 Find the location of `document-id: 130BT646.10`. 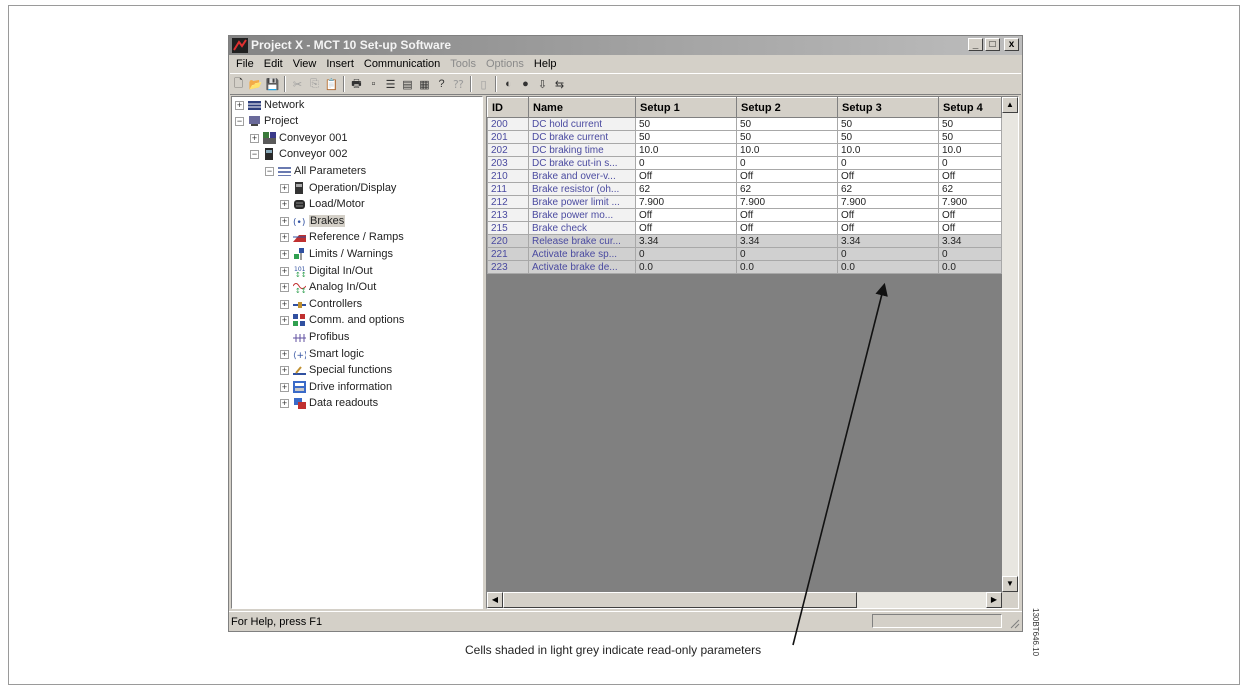

document-id: 130BT646.10 is located at coordinates (1035, 632).